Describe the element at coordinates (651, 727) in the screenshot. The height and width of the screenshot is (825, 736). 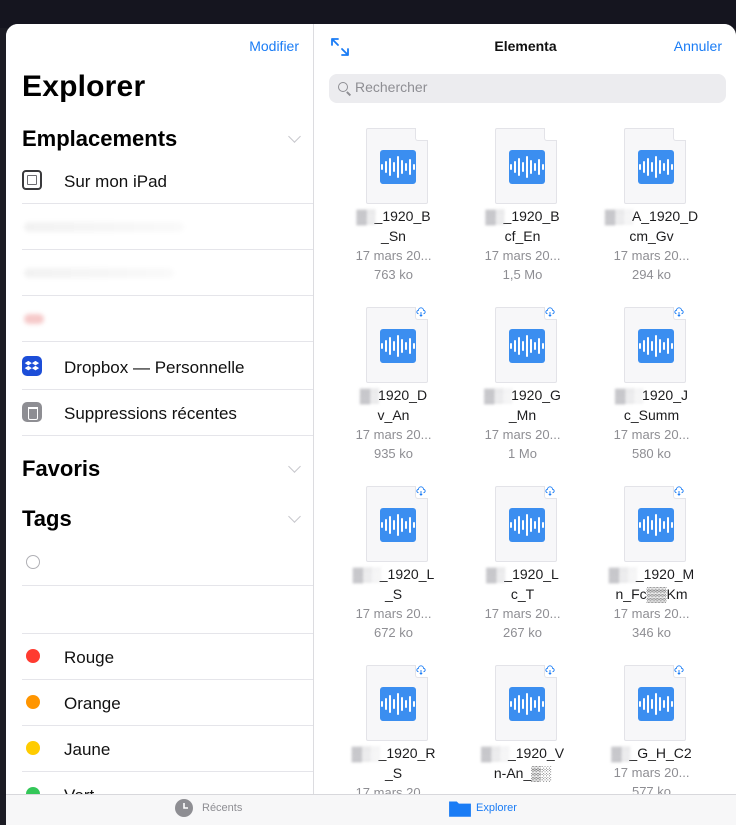
I see `file-item: ▓▒_G_H_C2 17 mars 20... 577 ko` at that location.